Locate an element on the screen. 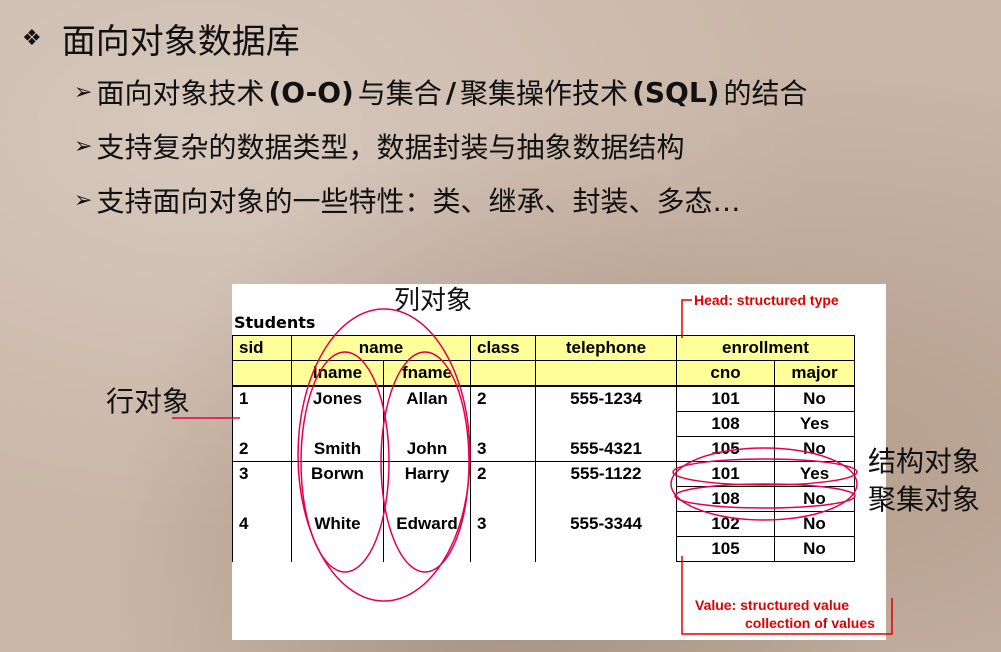  table-caption: Students is located at coordinates (275, 322).